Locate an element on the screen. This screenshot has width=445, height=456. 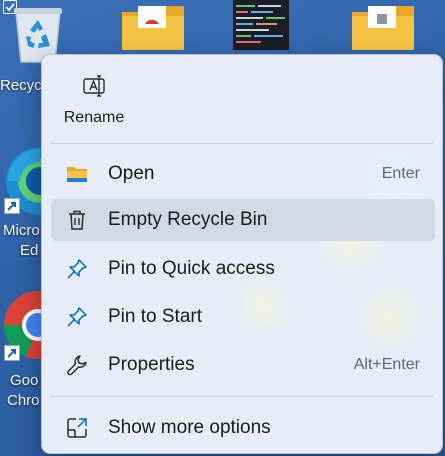
desktop-label-chrome-line2: Chro is located at coordinates (23, 400).